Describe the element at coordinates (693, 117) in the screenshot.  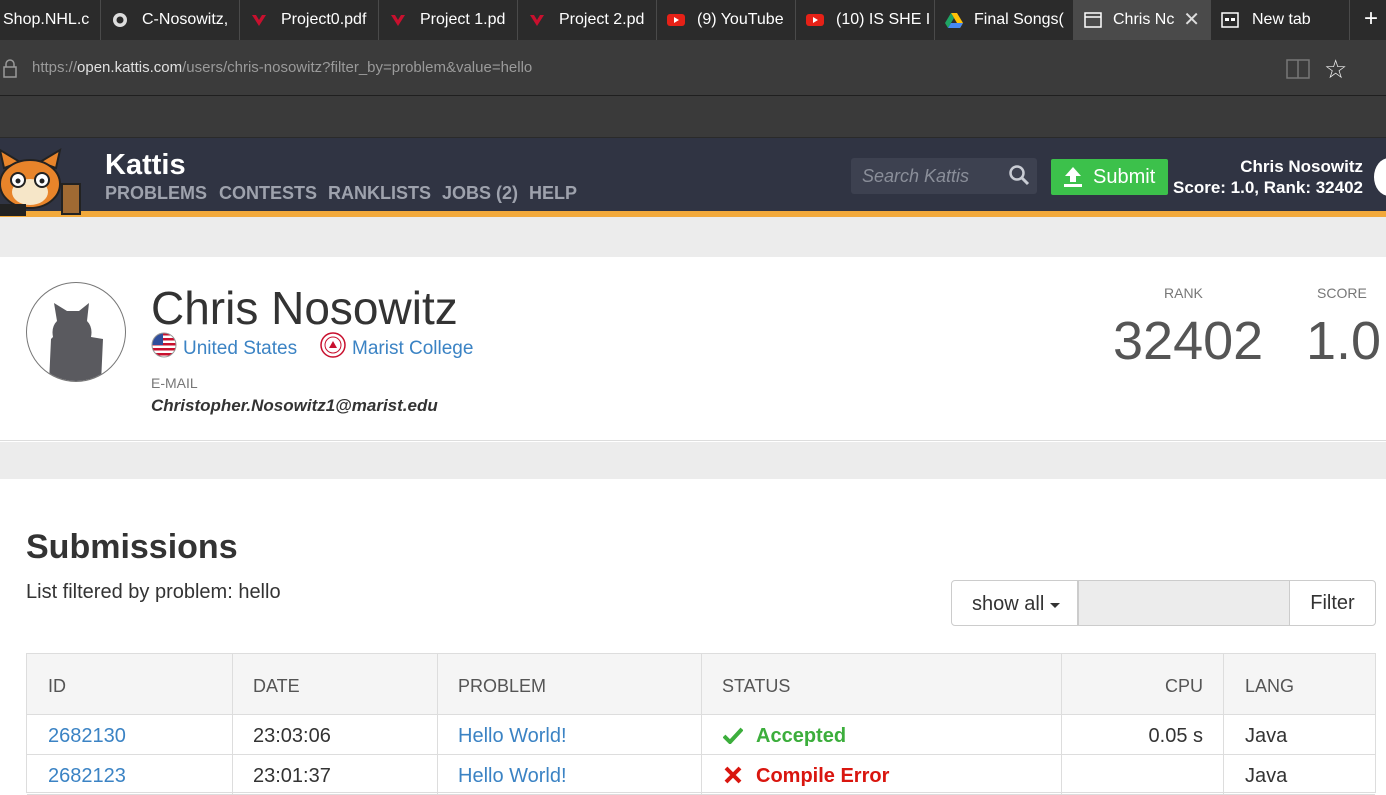
I see `favorites-bar` at that location.